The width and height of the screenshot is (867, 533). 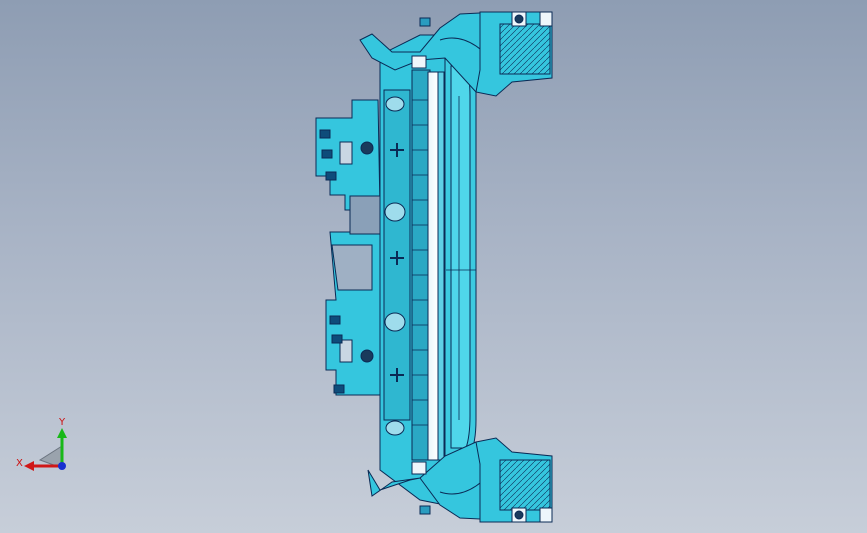 What do you see at coordinates (460, 257) in the screenshot?
I see `long-curved-bar` at bounding box center [460, 257].